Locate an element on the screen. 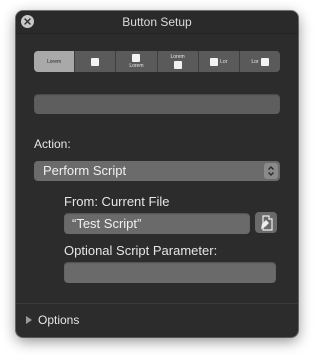 The width and height of the screenshot is (320, 356). options-label: Options is located at coordinates (59, 320).